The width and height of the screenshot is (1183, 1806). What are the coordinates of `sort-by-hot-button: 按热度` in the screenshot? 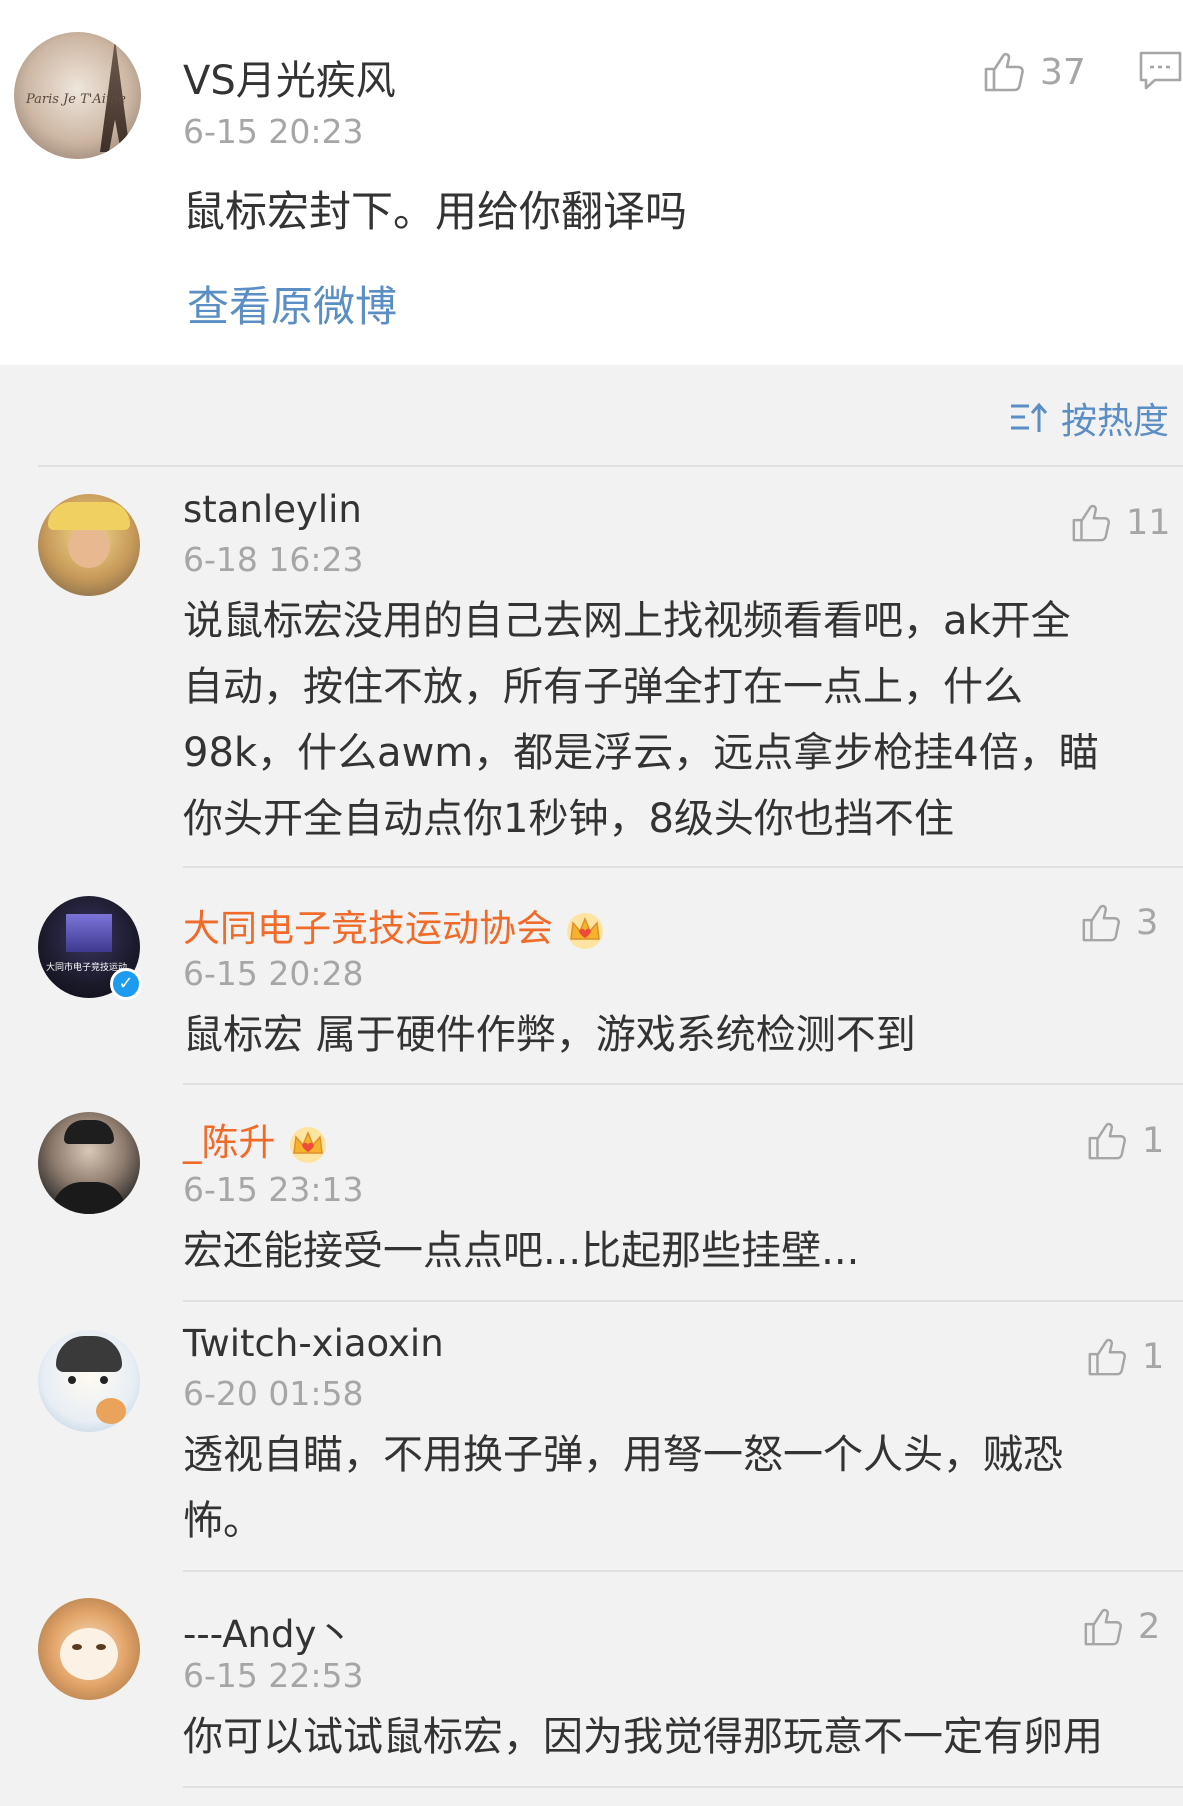 It's located at (1089, 418).